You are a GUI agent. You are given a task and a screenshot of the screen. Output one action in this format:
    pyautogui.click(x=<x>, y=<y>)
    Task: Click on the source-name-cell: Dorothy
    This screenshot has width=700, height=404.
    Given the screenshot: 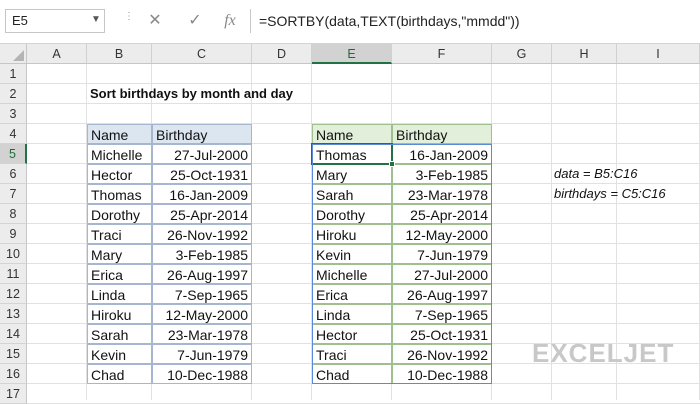 What is the action you would take?
    pyautogui.click(x=119, y=214)
    